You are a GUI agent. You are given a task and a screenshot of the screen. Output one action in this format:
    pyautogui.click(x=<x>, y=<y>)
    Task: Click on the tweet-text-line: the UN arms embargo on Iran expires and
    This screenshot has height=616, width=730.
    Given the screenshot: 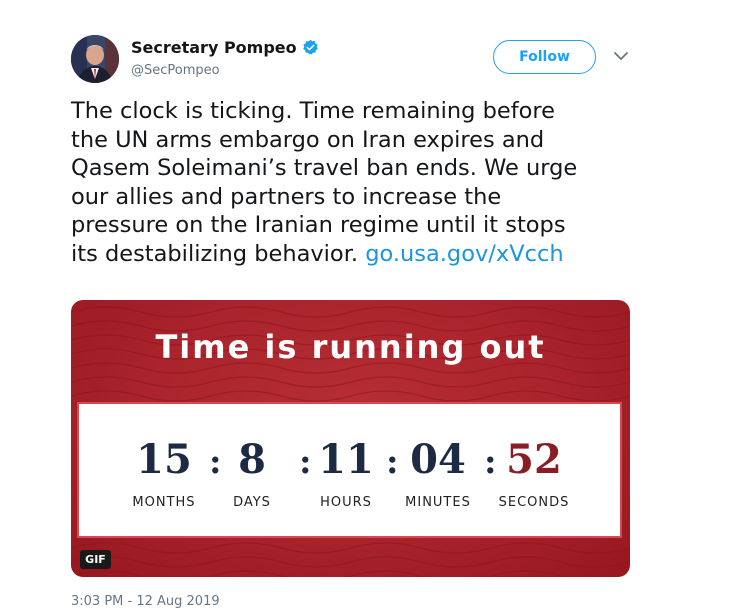 What is the action you would take?
    pyautogui.click(x=308, y=139)
    